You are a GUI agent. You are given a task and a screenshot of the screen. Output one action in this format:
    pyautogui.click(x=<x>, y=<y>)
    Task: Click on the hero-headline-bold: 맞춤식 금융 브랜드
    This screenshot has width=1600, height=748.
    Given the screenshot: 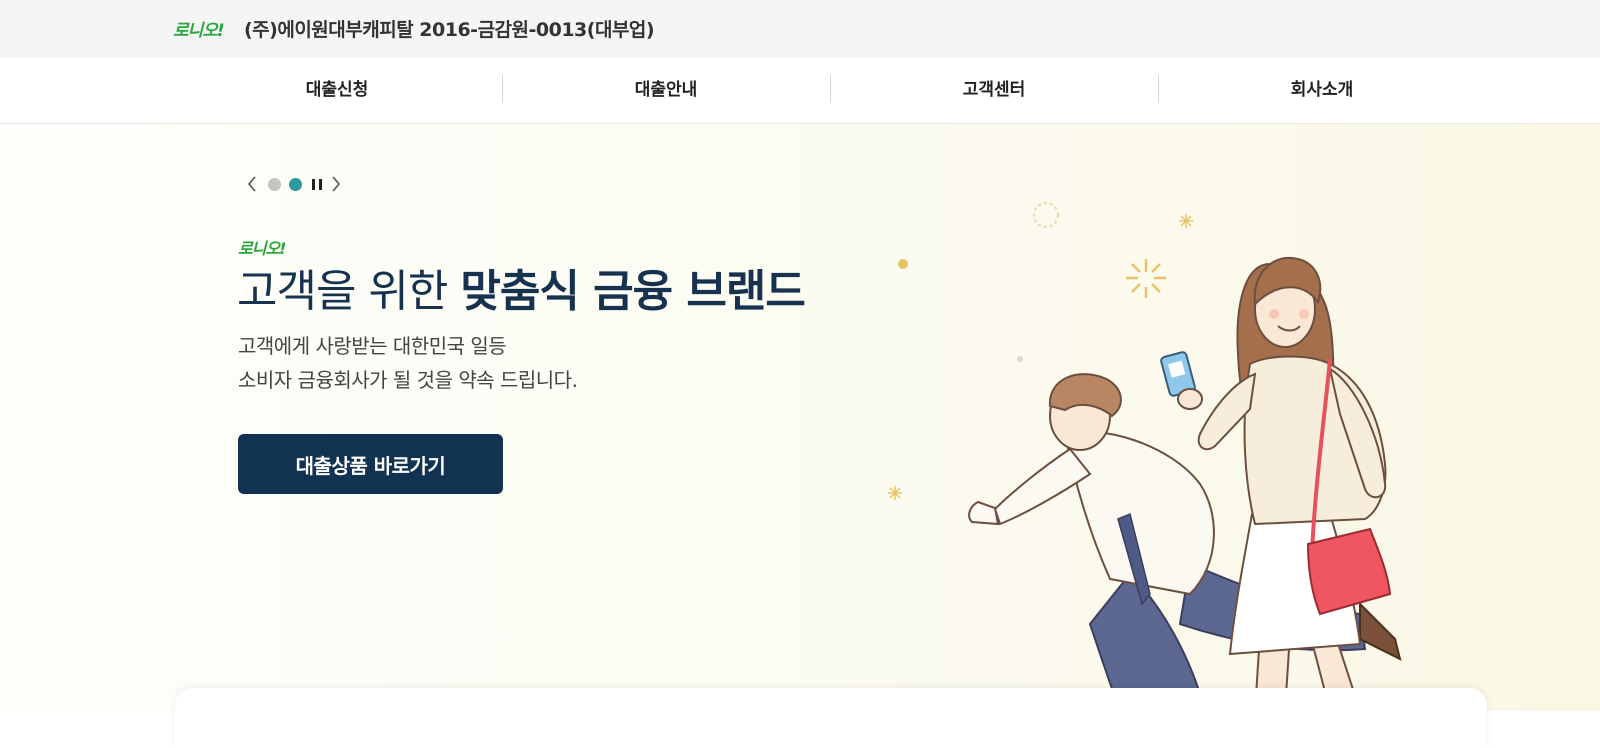 What is the action you would take?
    pyautogui.click(x=632, y=291)
    